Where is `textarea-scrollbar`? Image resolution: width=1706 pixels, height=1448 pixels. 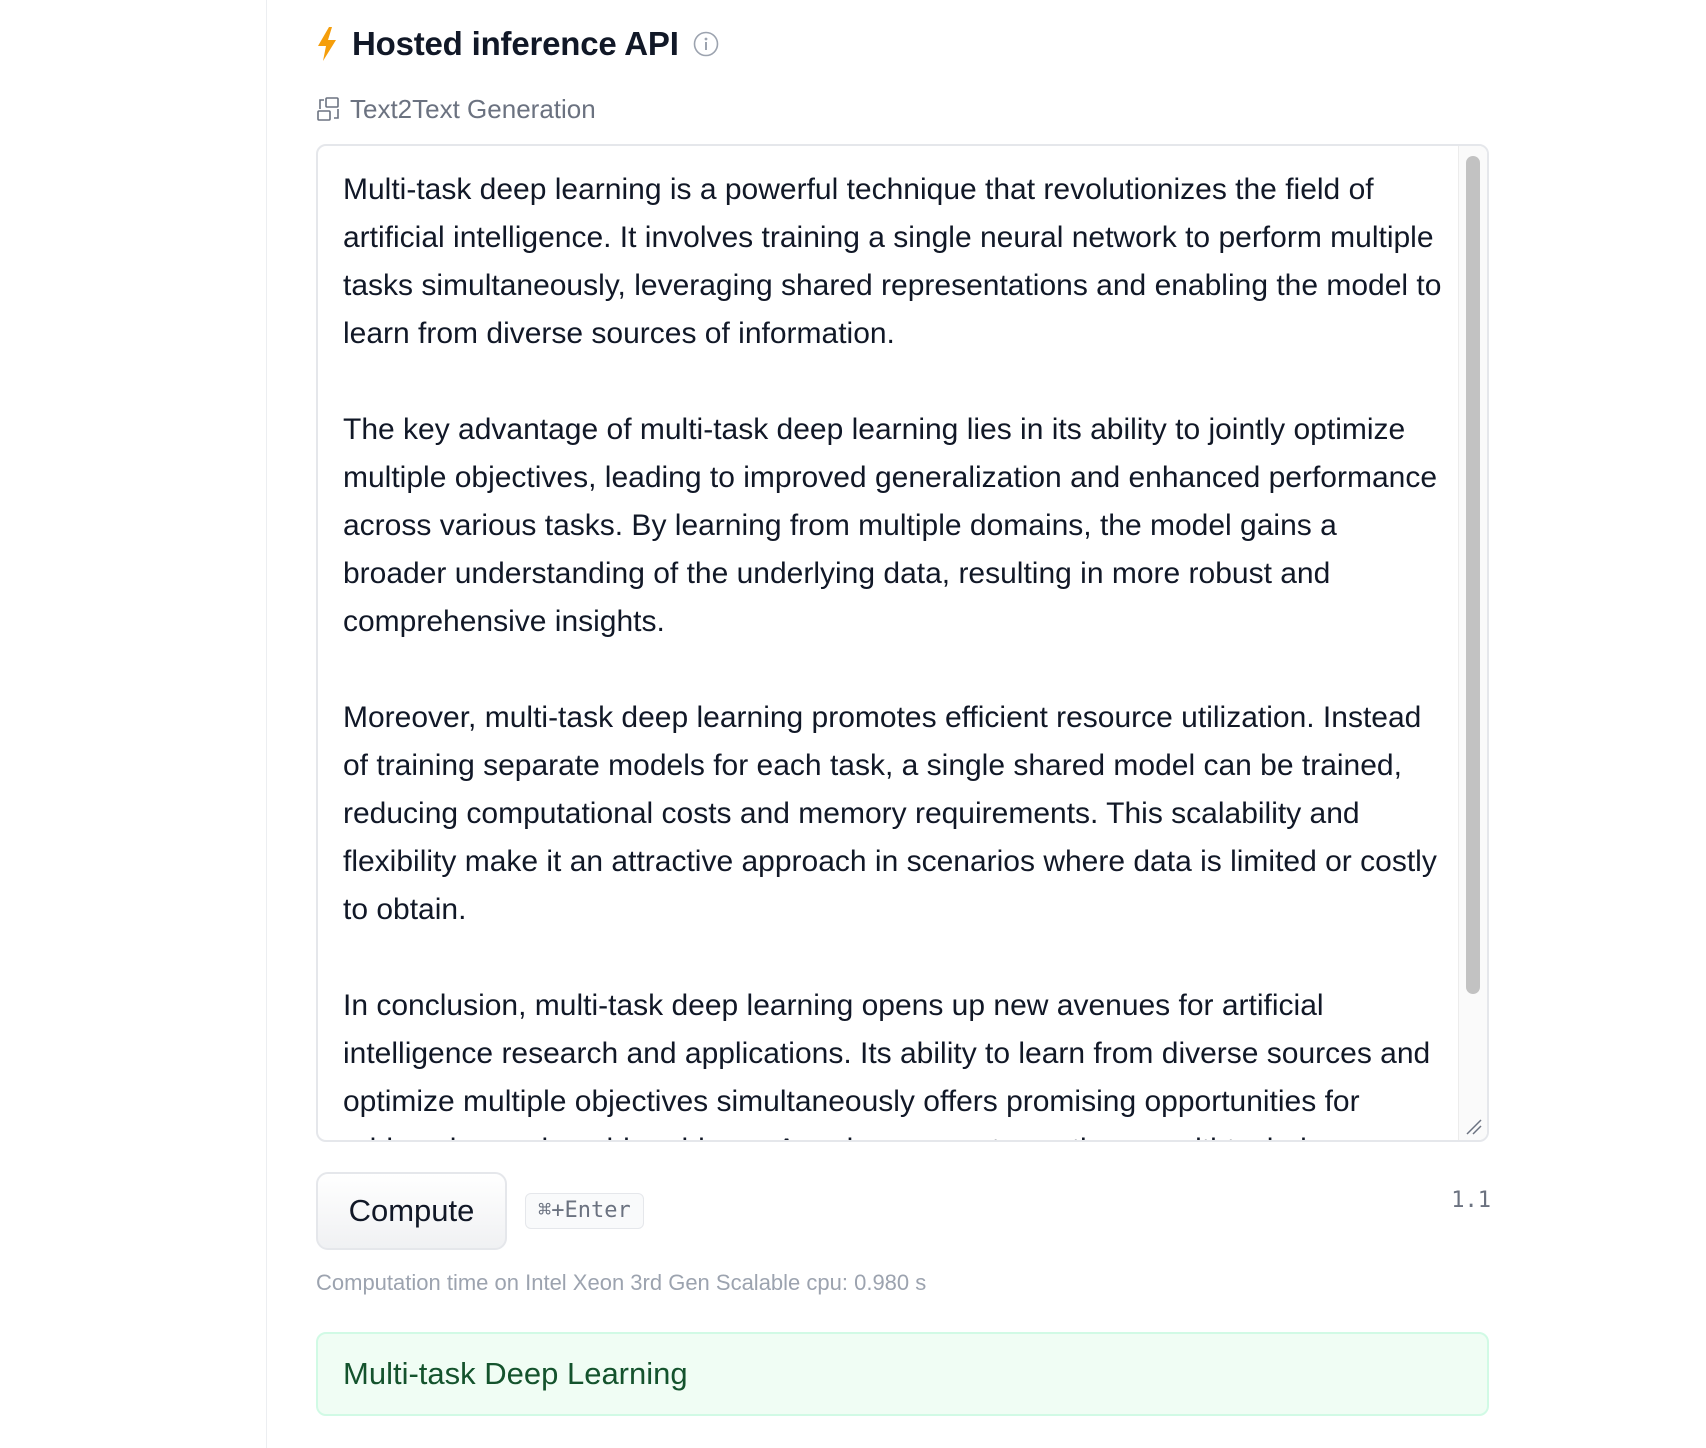
textarea-scrollbar is located at coordinates (1472, 643).